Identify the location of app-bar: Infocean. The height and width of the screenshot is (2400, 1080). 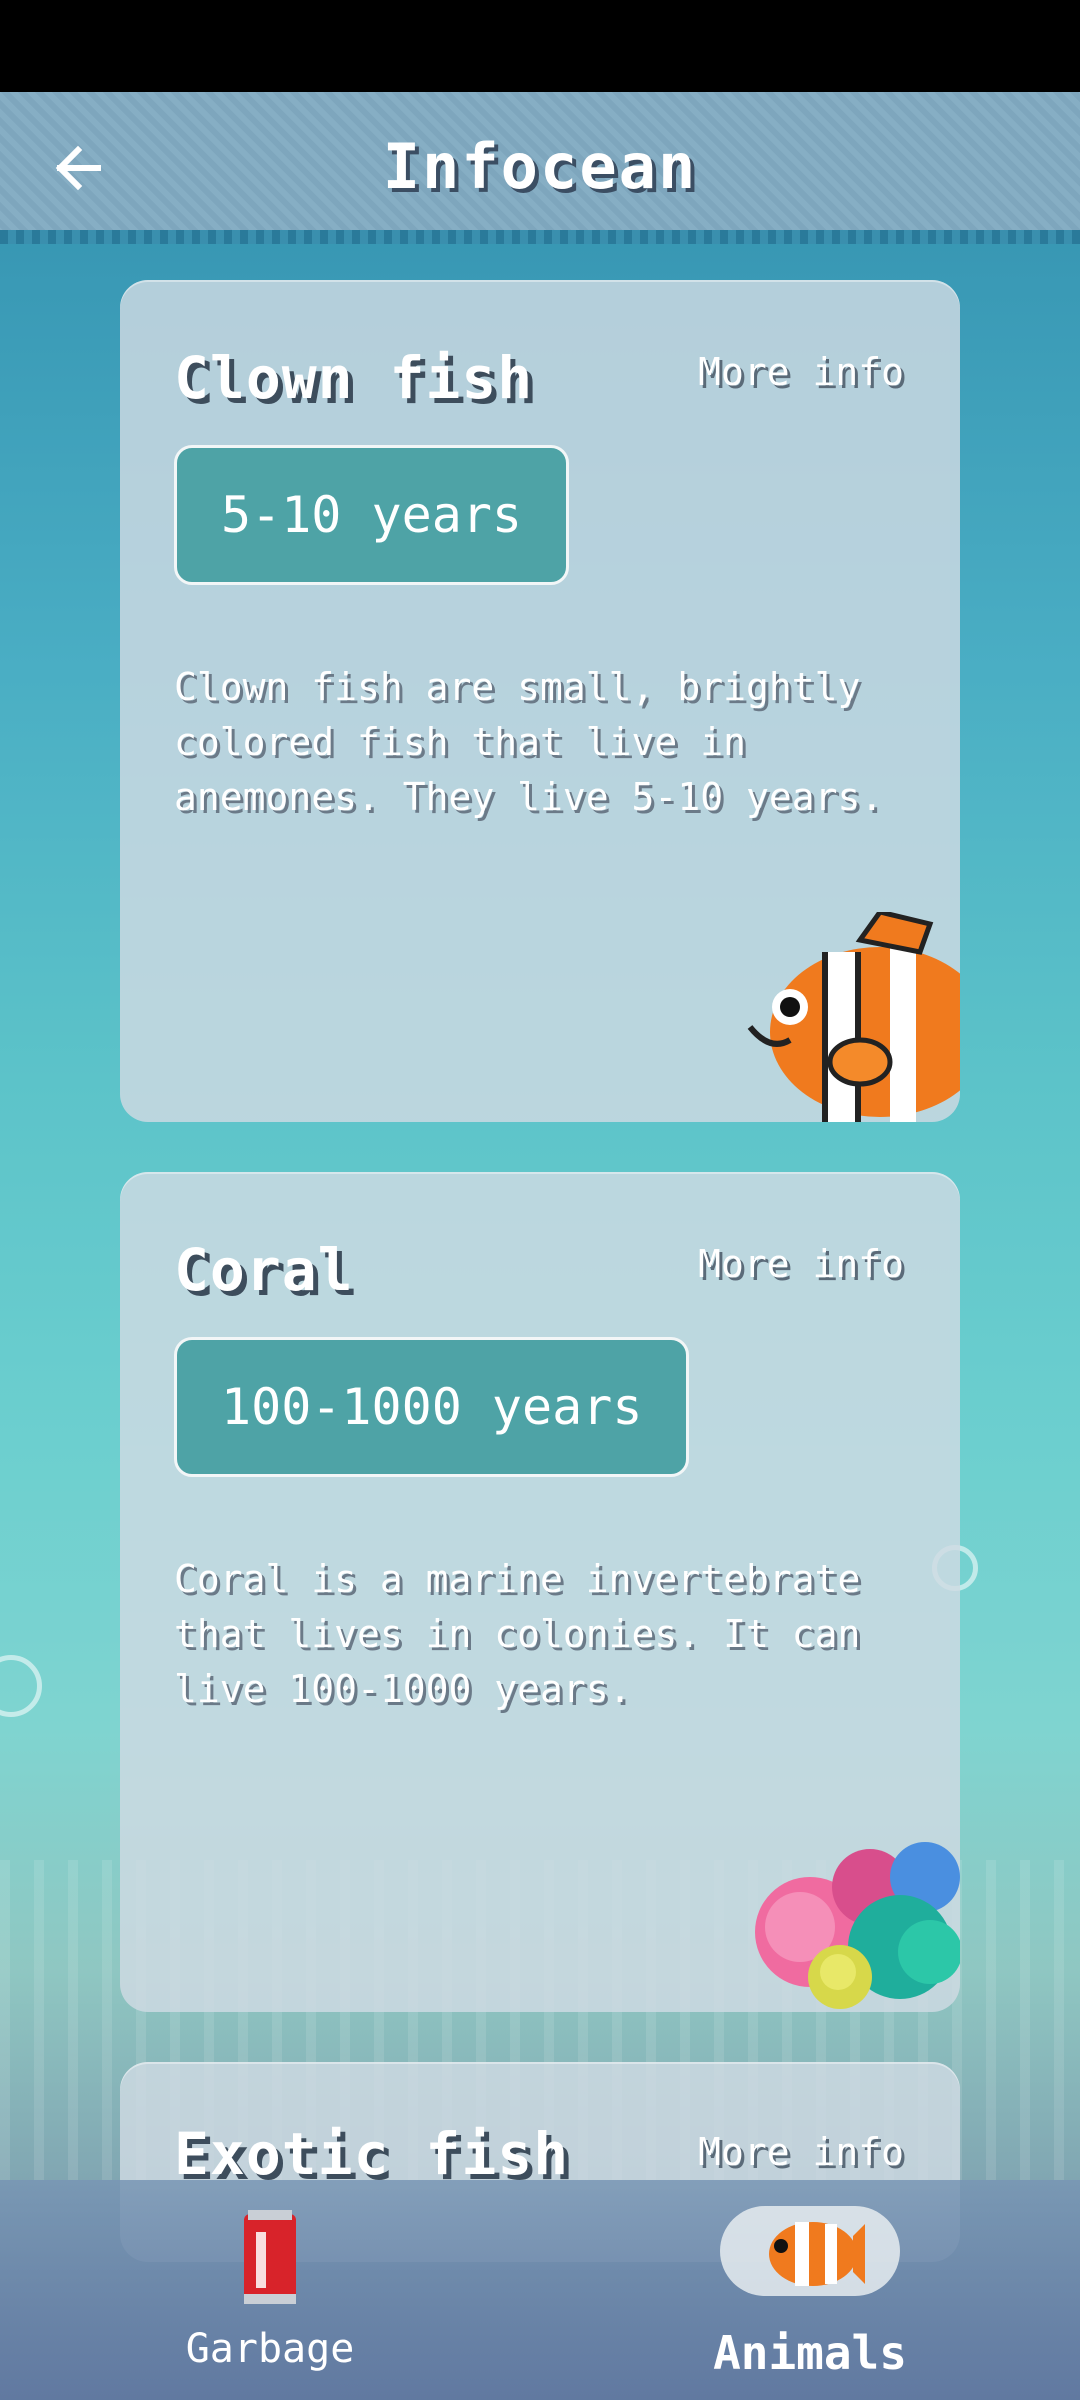
(540, 168).